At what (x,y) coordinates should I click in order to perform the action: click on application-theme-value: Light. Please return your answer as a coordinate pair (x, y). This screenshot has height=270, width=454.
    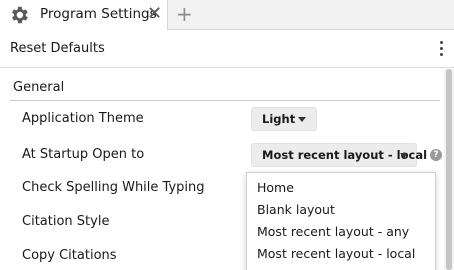
    Looking at the image, I should click on (279, 119).